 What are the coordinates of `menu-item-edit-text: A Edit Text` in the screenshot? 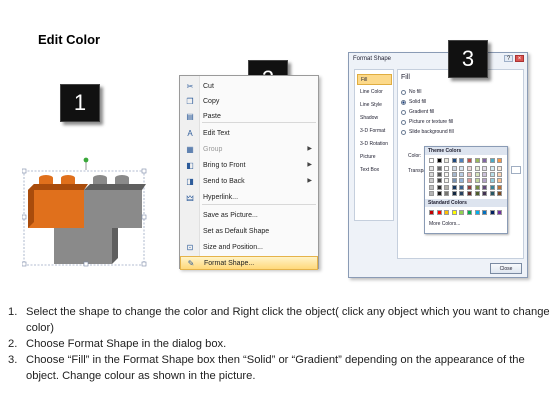 It's located at (249, 133).